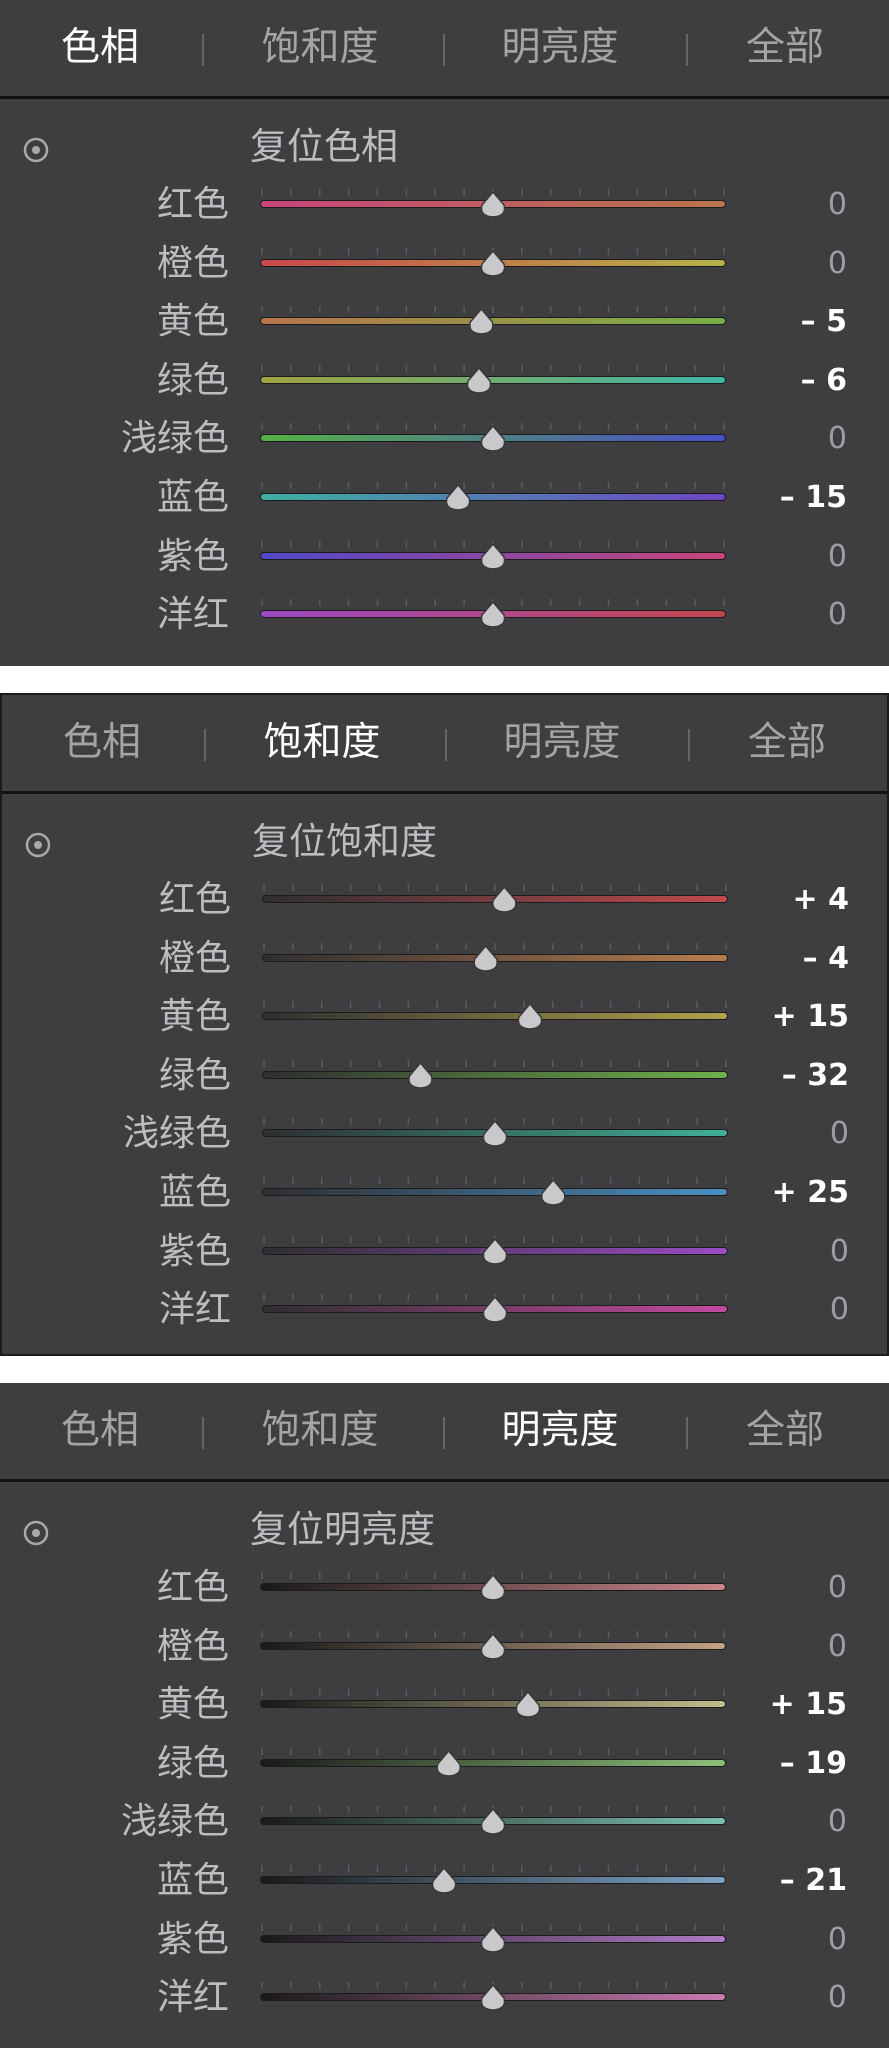 This screenshot has height=2048, width=889. Describe the element at coordinates (824, 381) in the screenshot. I see `slider-value: – 6` at that location.